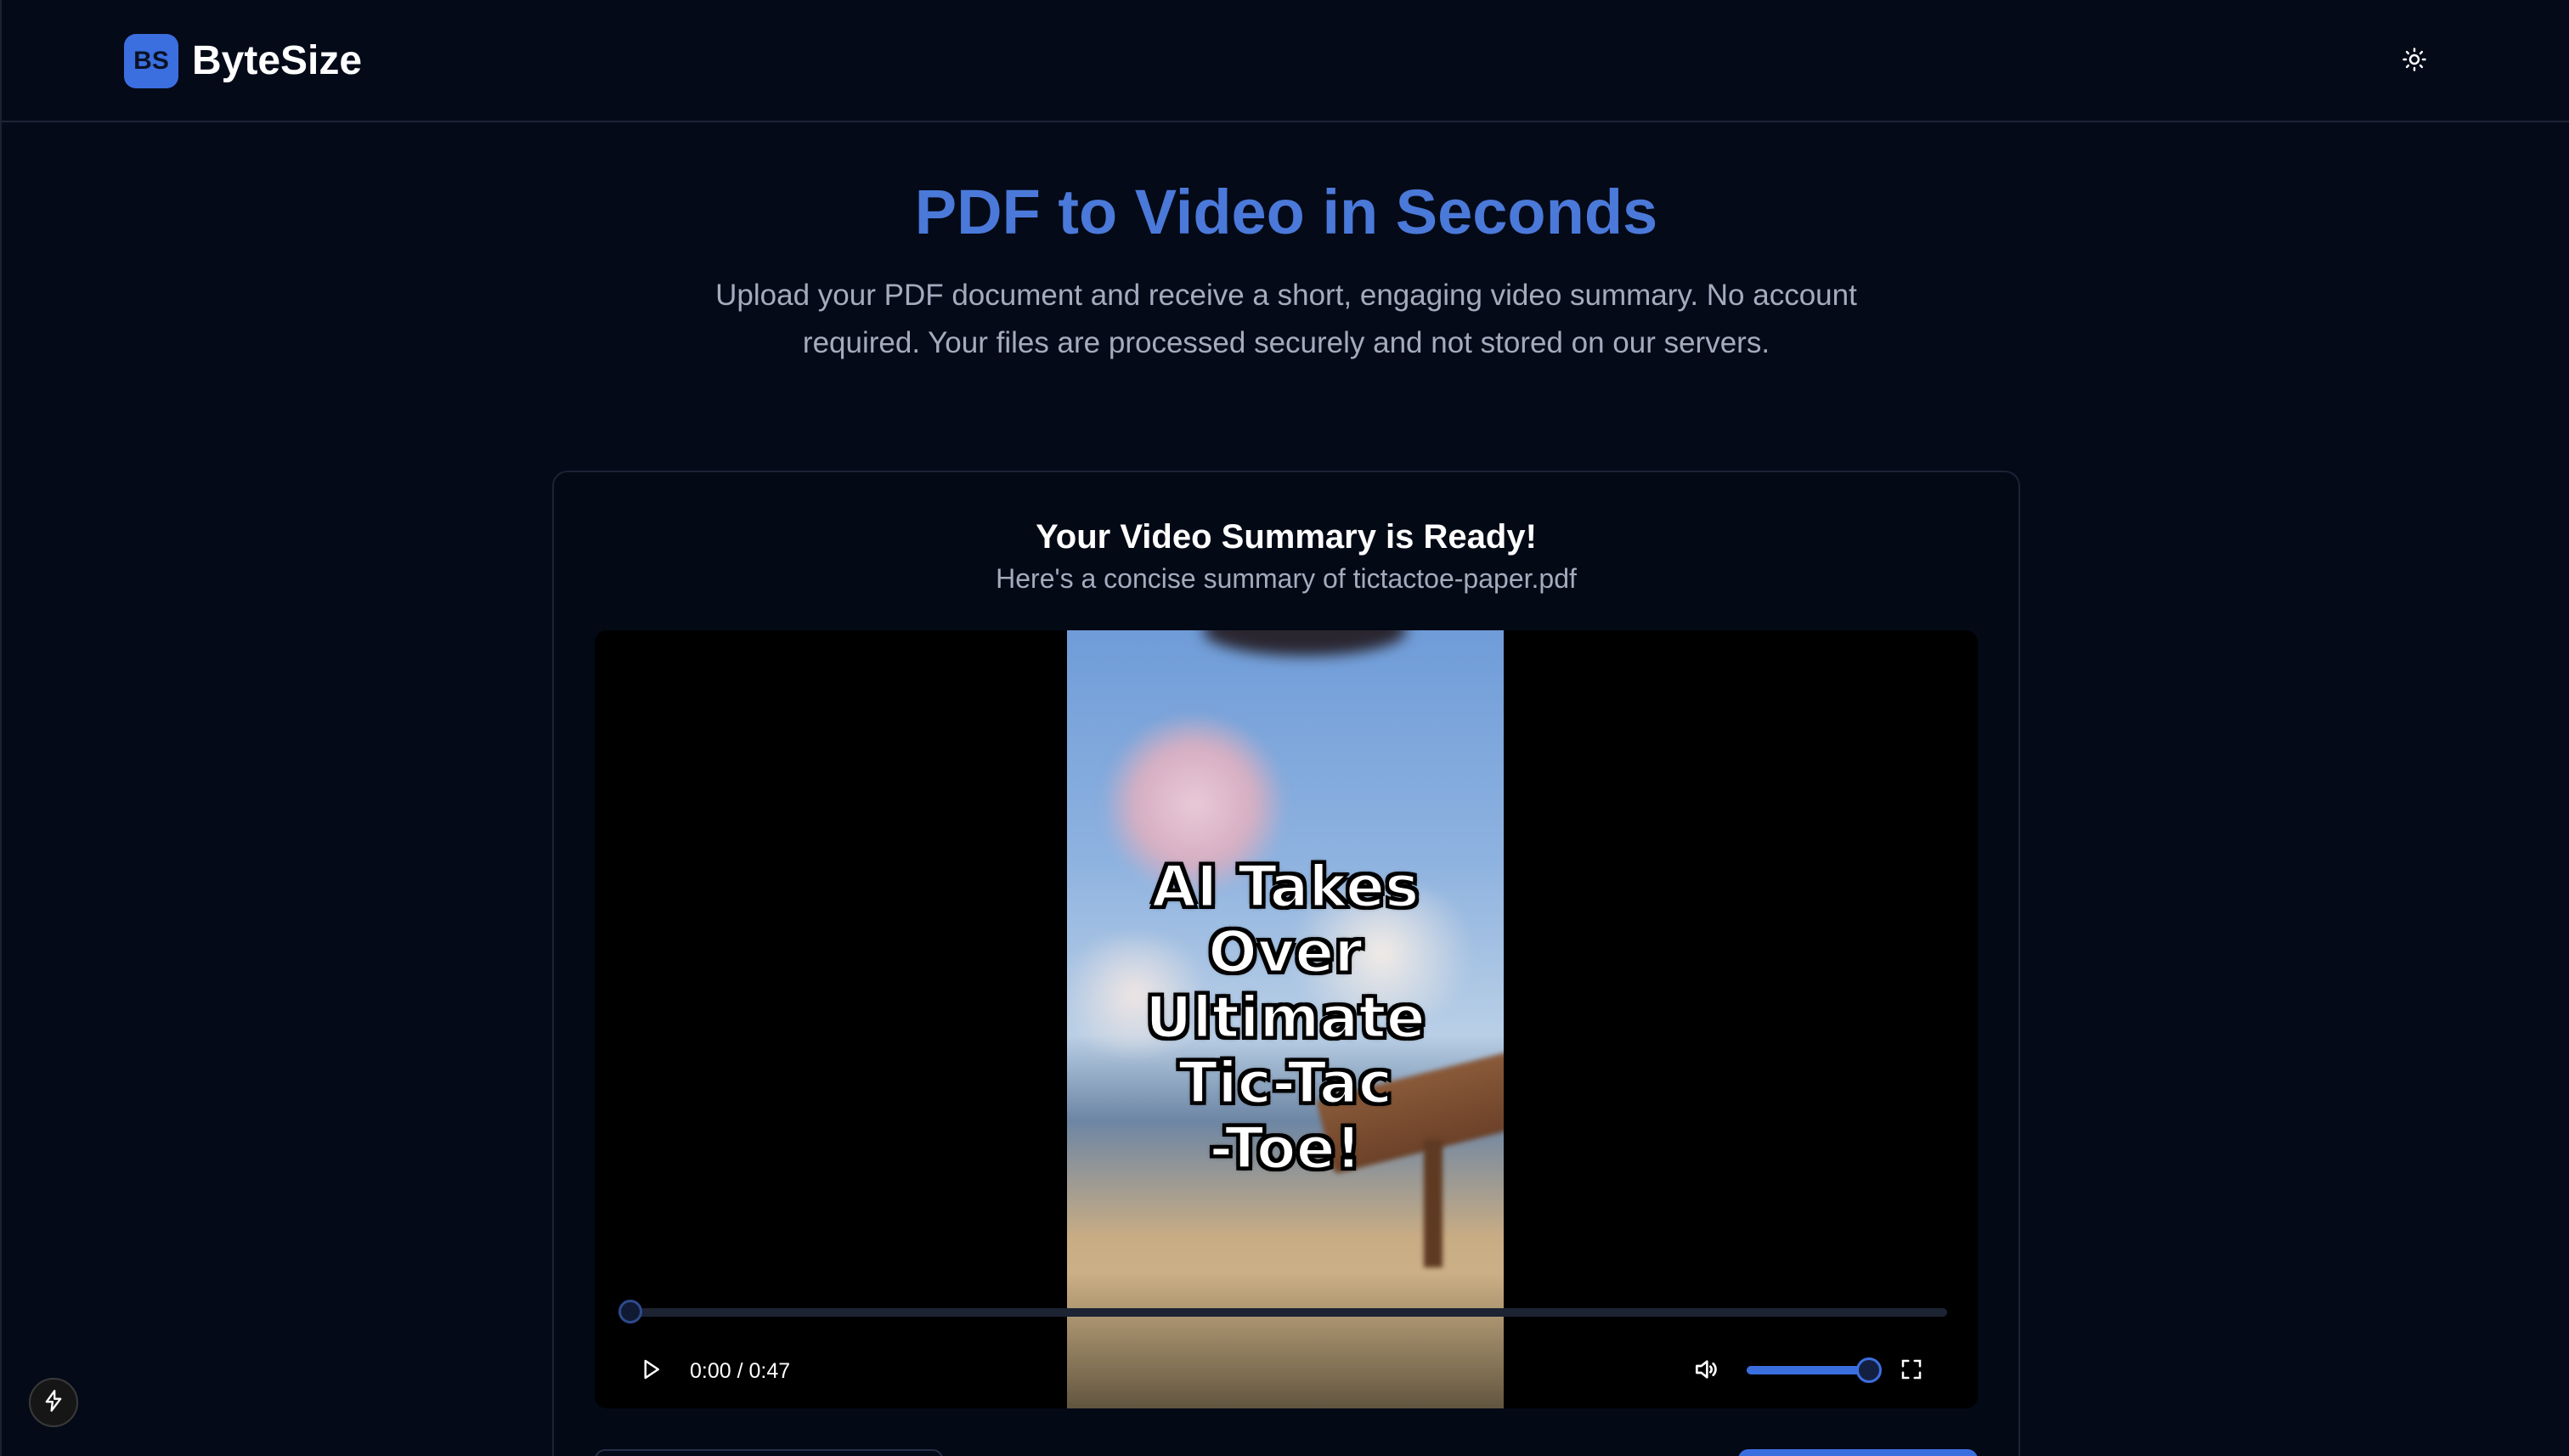 The image size is (2569, 1456). What do you see at coordinates (769, 1453) in the screenshot?
I see `secondary-action-button` at bounding box center [769, 1453].